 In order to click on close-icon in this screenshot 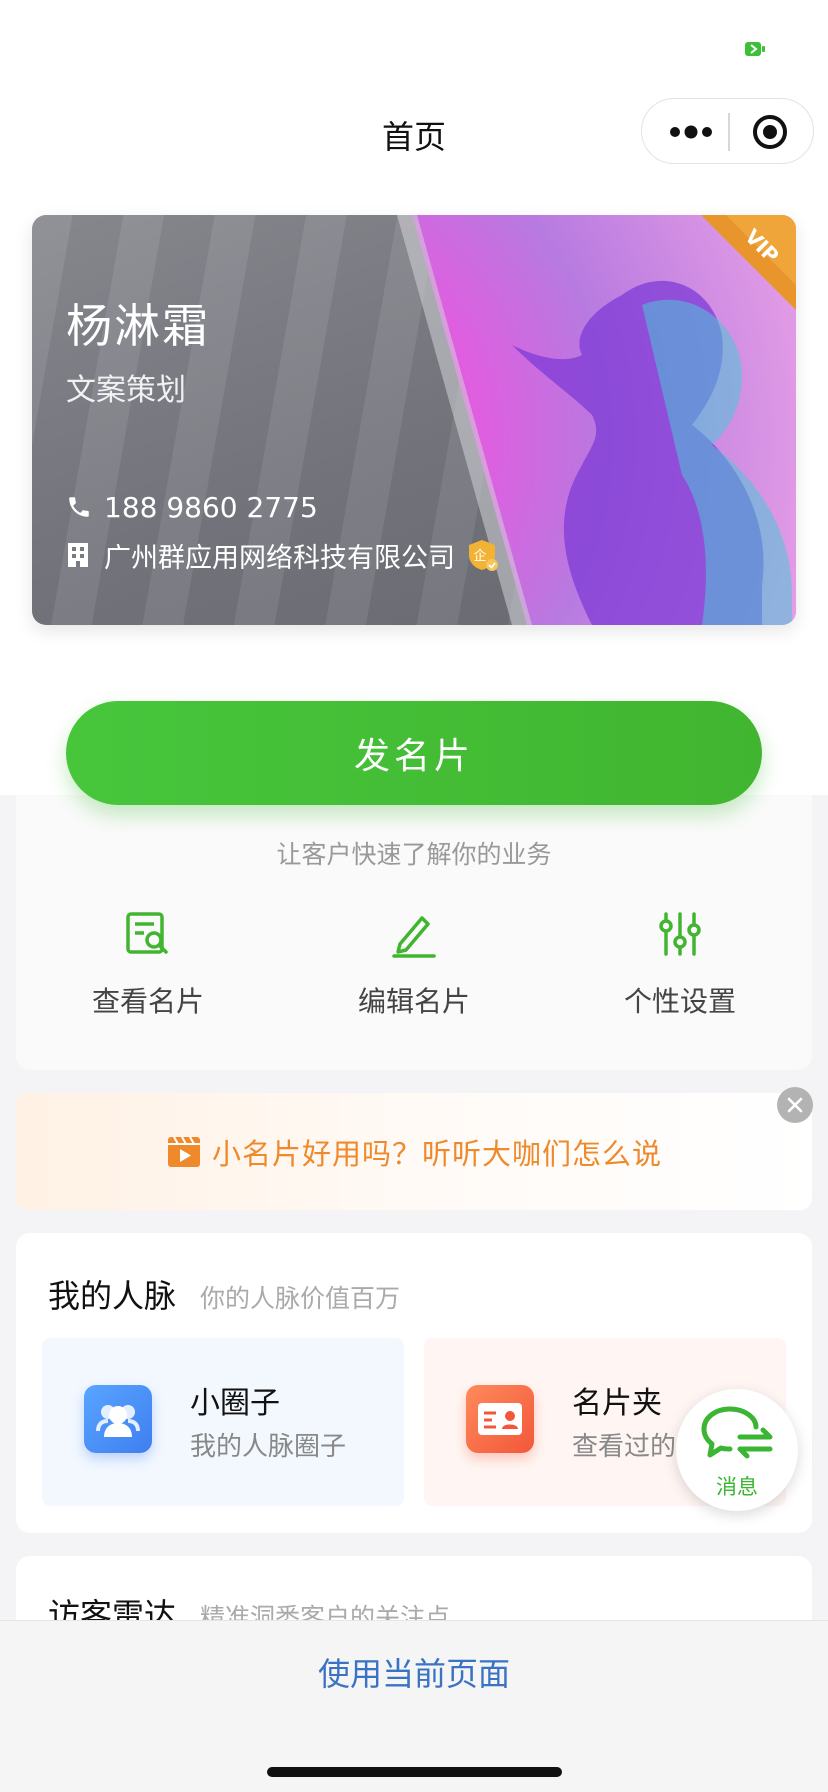, I will do `click(795, 1105)`.